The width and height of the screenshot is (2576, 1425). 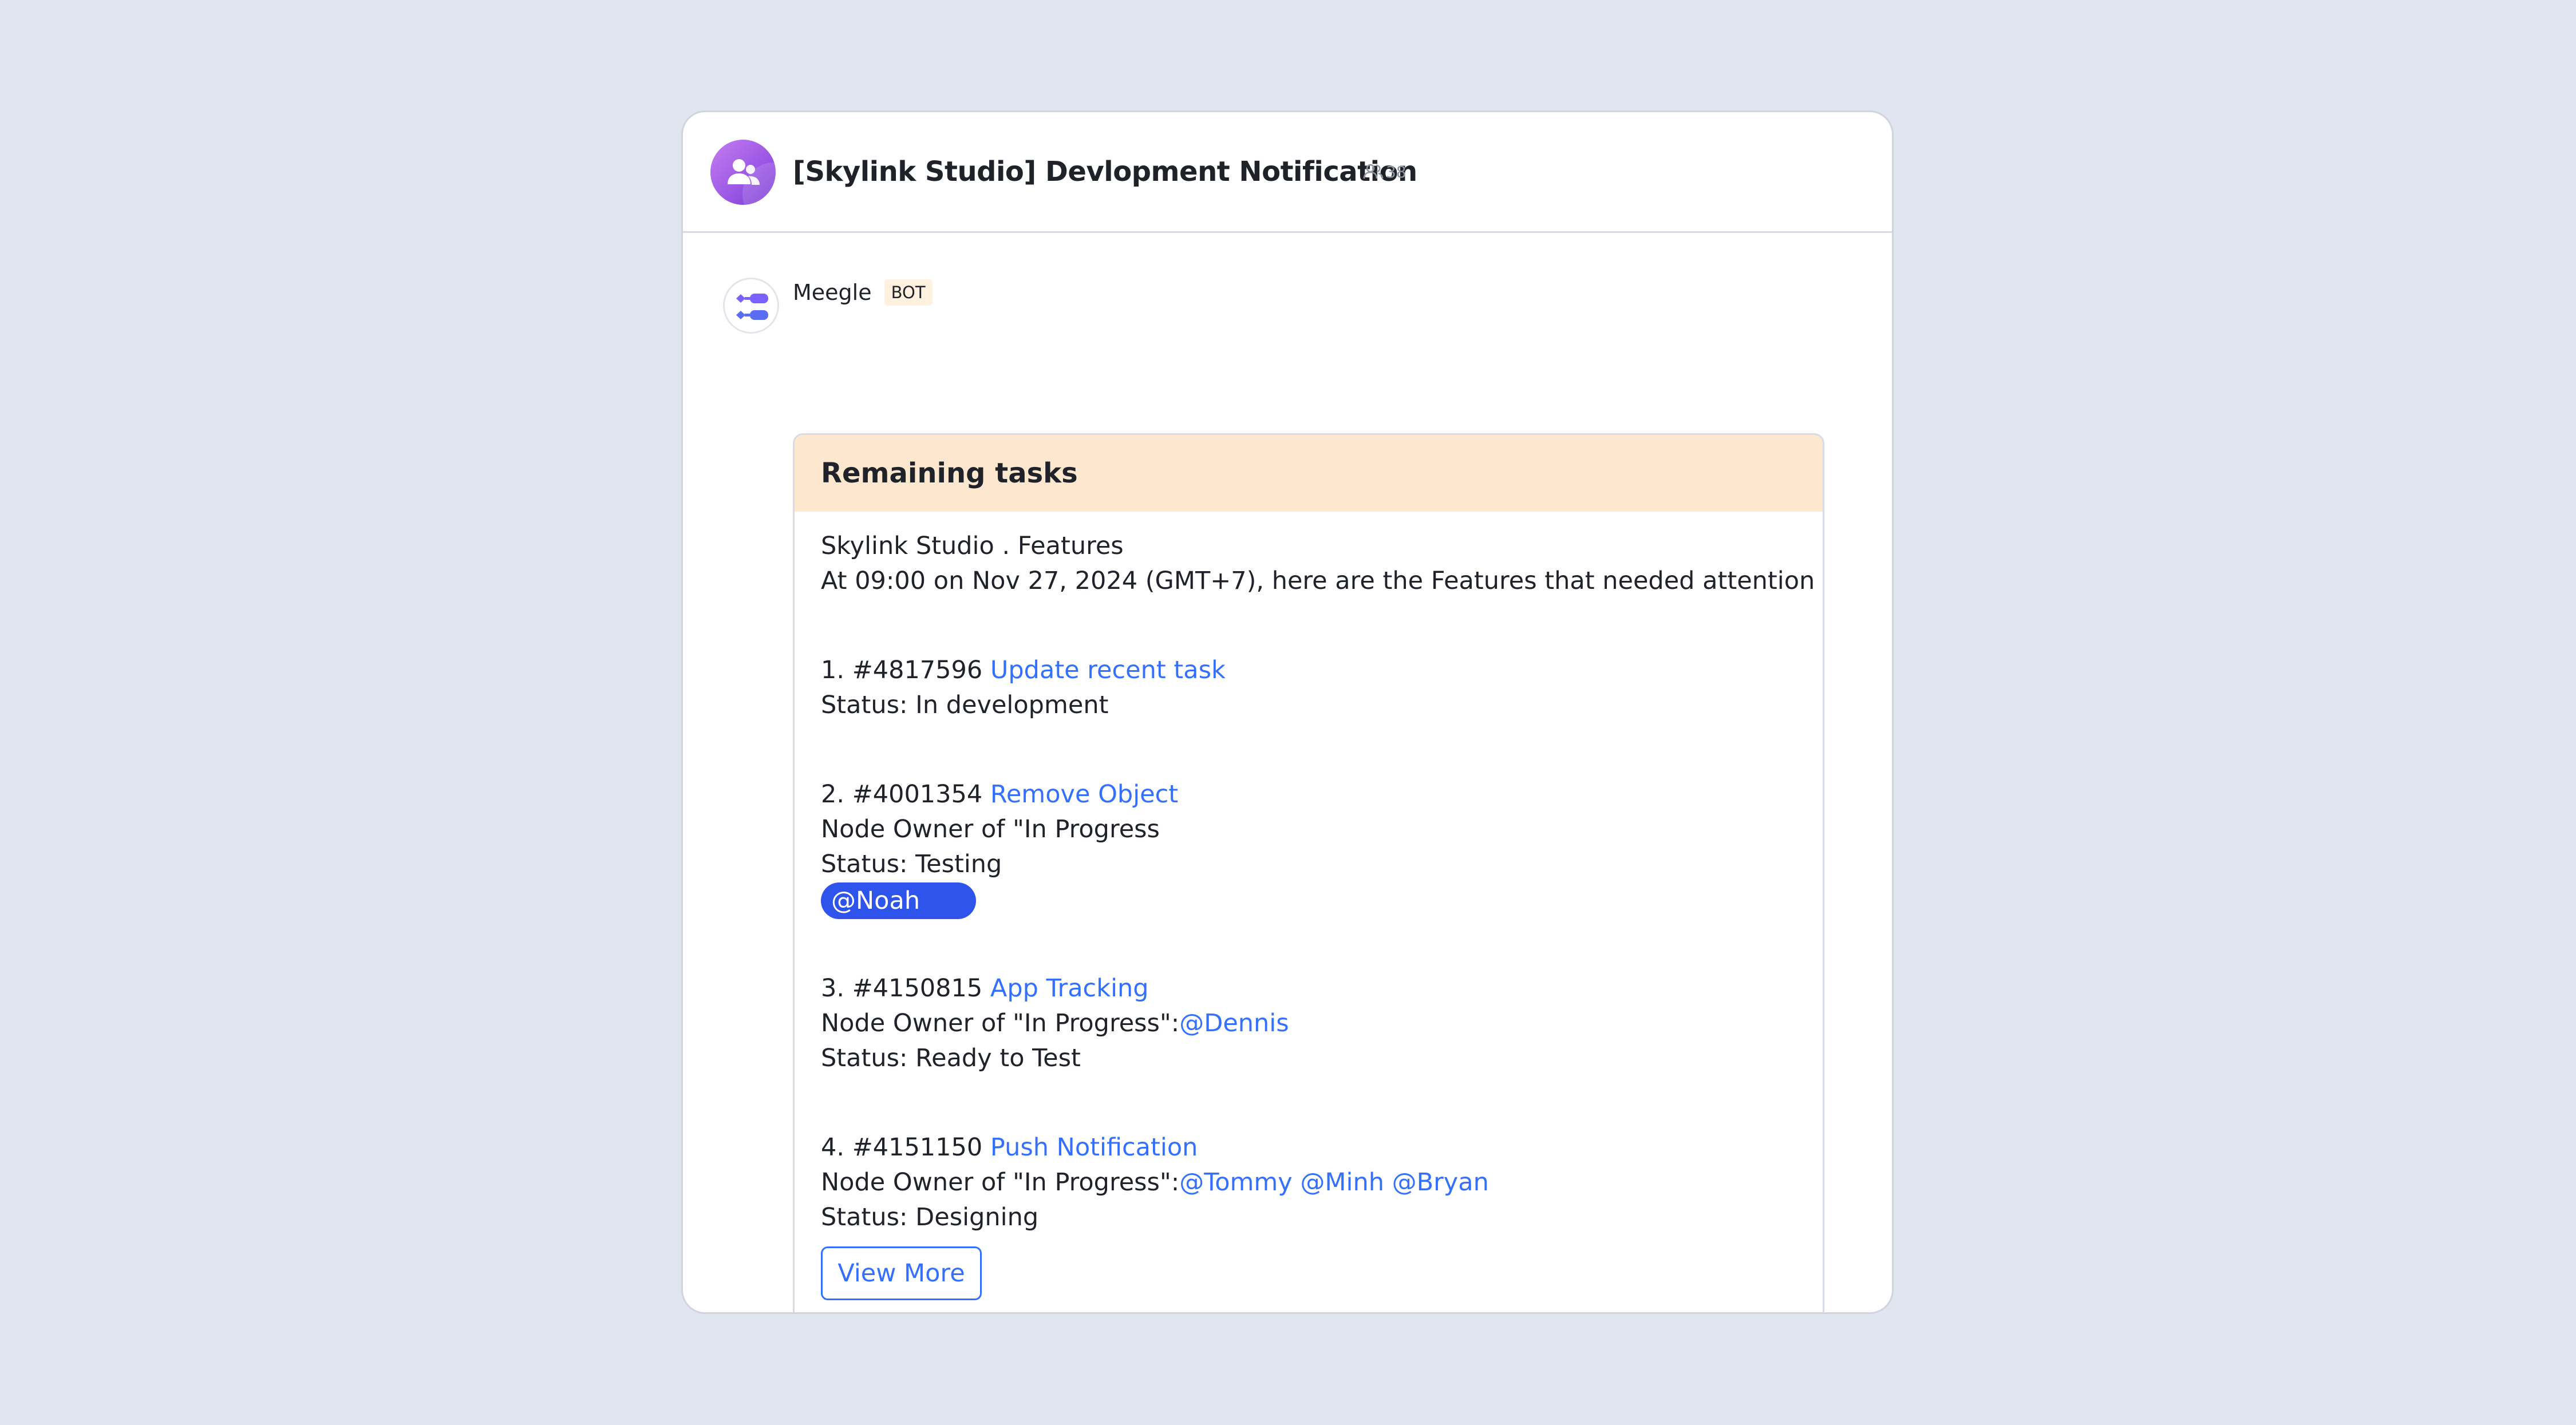 I want to click on card-title: Remaining tasks, so click(x=949, y=473).